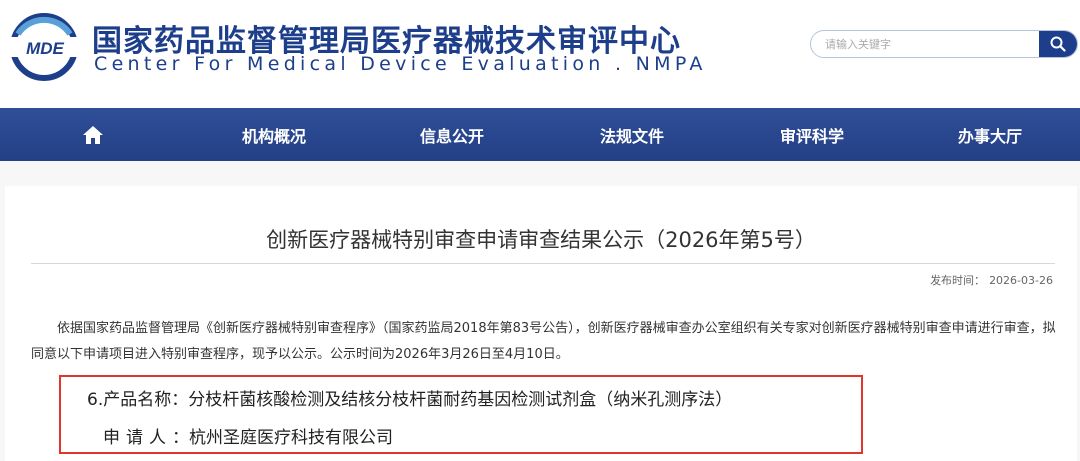 The image size is (1080, 461). I want to click on home-icon, so click(93, 134).